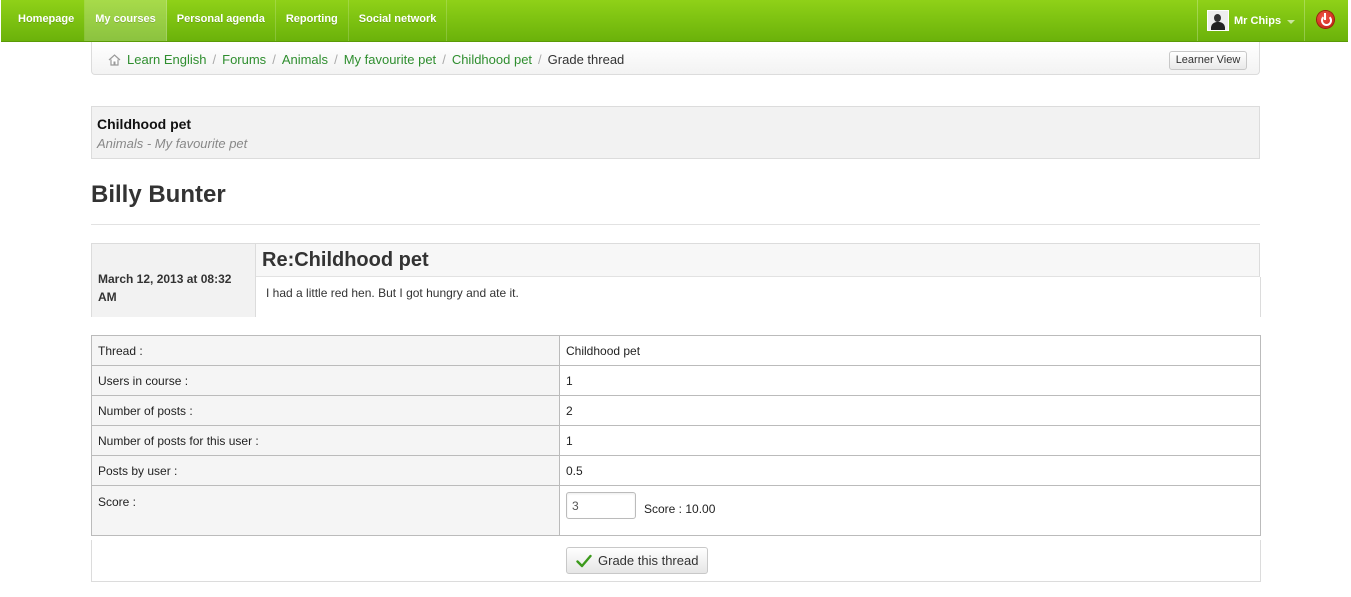 The image size is (1351, 597). I want to click on thread-label: Thread :, so click(325, 350).